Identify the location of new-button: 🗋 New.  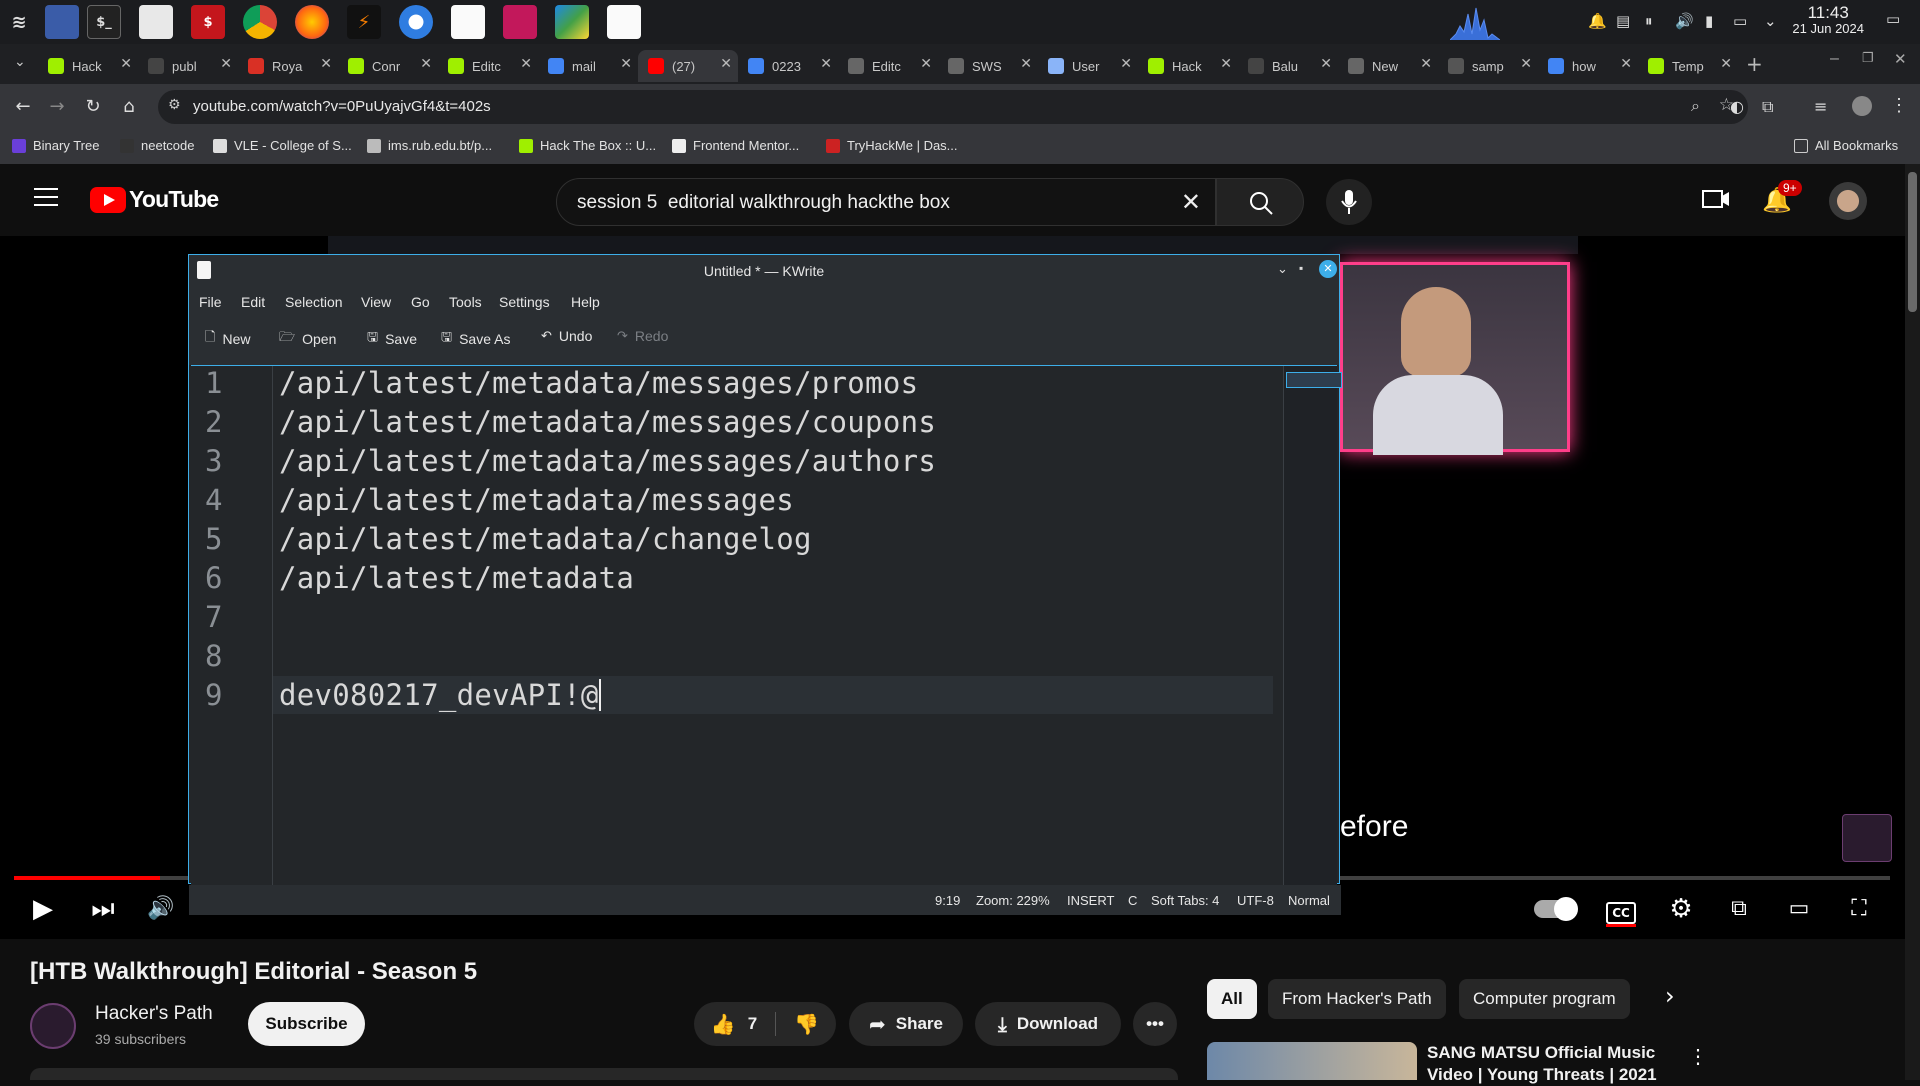
(227, 339).